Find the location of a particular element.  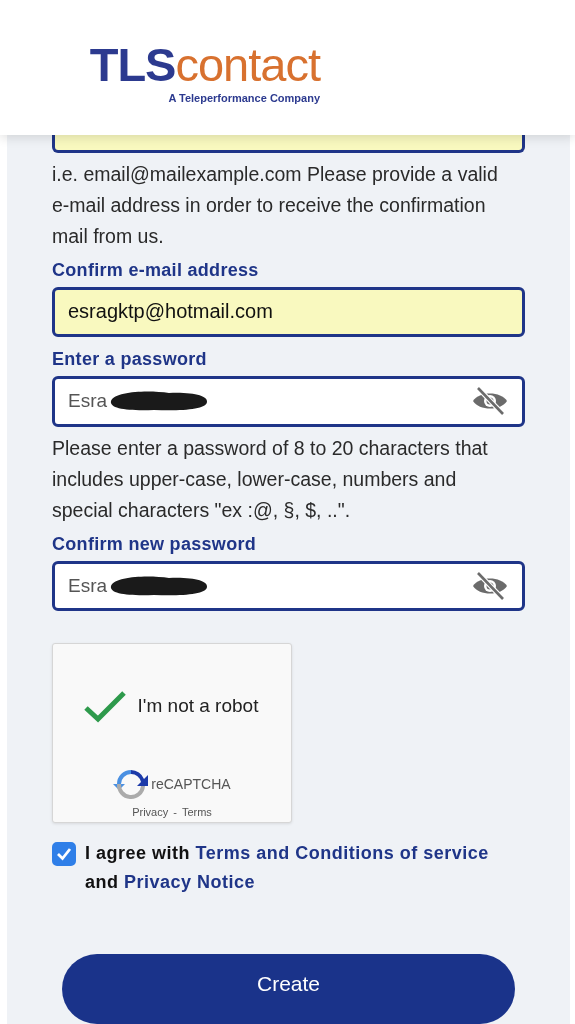

field-label: Enter a password is located at coordinates (130, 360).